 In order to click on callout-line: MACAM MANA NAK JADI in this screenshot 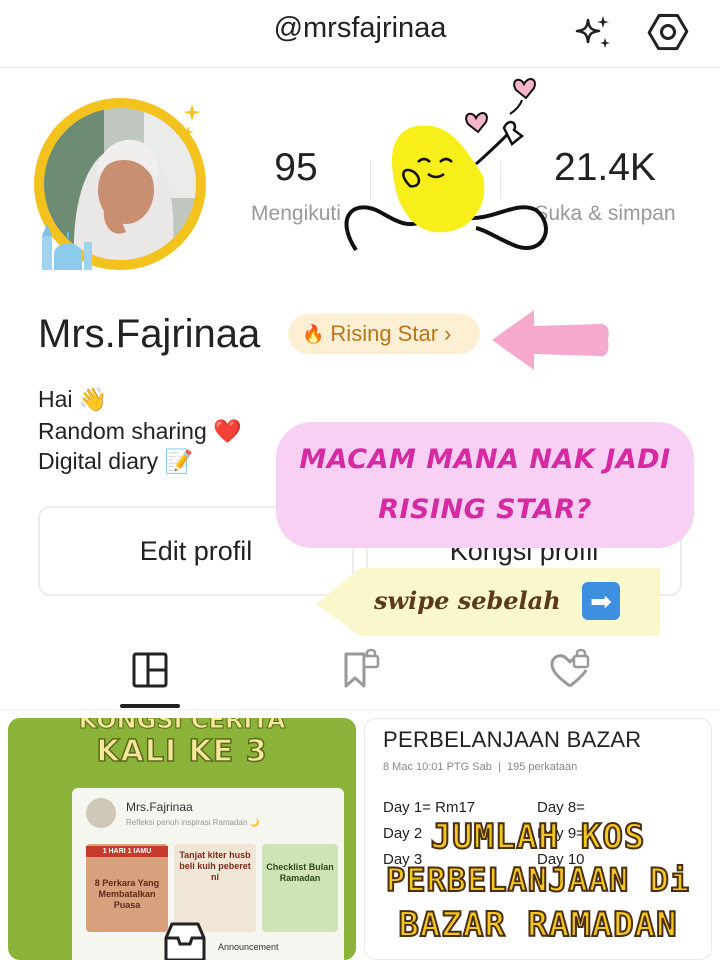, I will do `click(485, 459)`.